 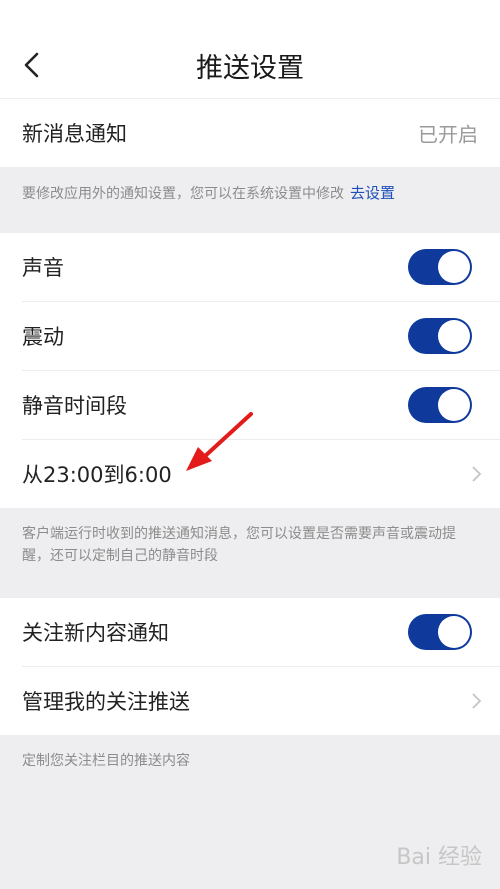 What do you see at coordinates (372, 193) in the screenshot?
I see `go-settings-link: 去设置` at bounding box center [372, 193].